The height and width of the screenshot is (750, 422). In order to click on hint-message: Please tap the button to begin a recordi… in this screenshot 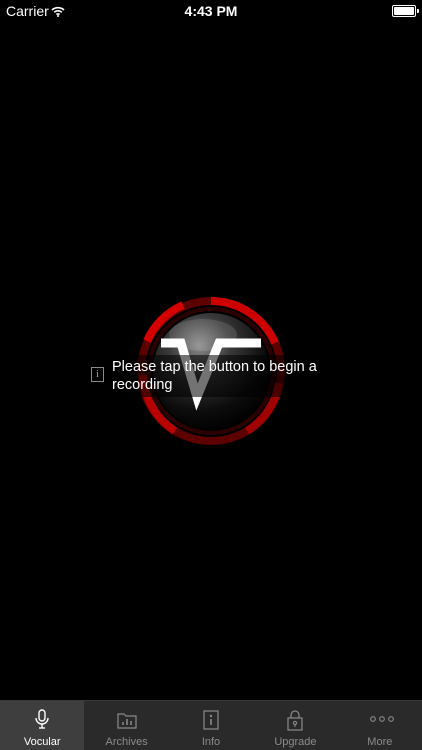, I will do `click(214, 376)`.